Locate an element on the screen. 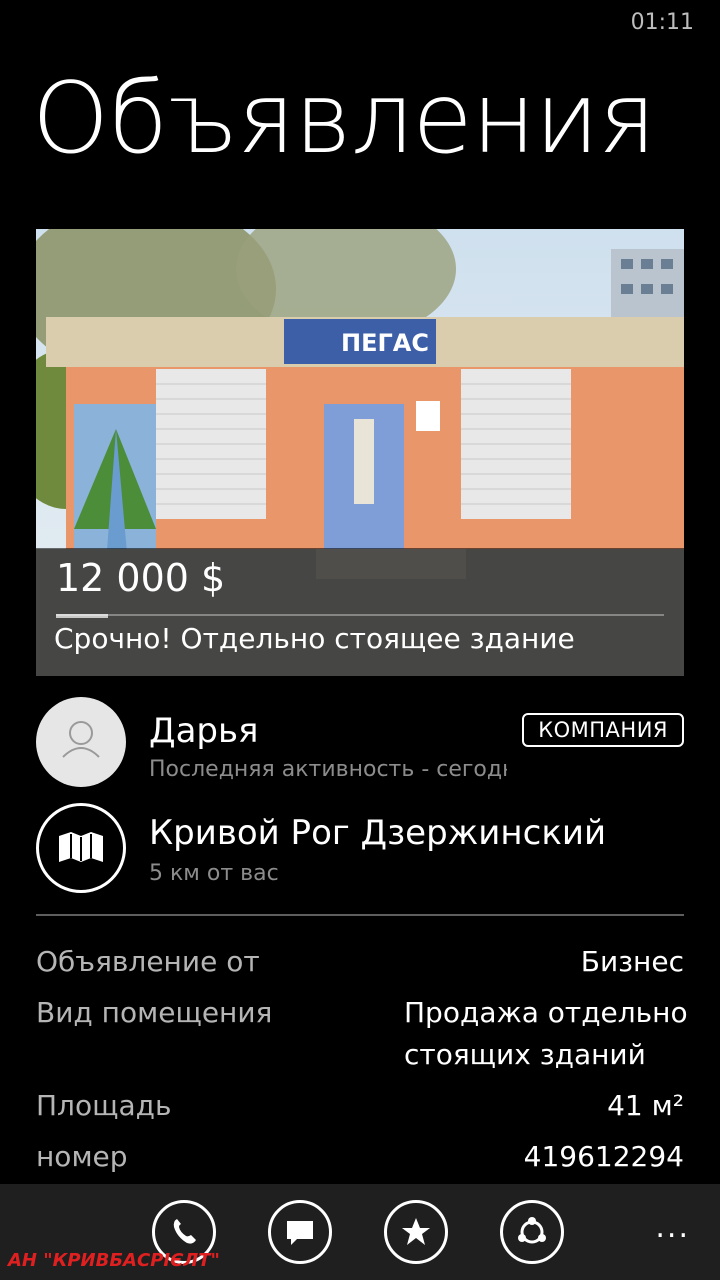 This screenshot has height=1280, width=720. photo-caption-overlay: 12 000 $ Срочно! Отдельно стоящее здание is located at coordinates (360, 612).